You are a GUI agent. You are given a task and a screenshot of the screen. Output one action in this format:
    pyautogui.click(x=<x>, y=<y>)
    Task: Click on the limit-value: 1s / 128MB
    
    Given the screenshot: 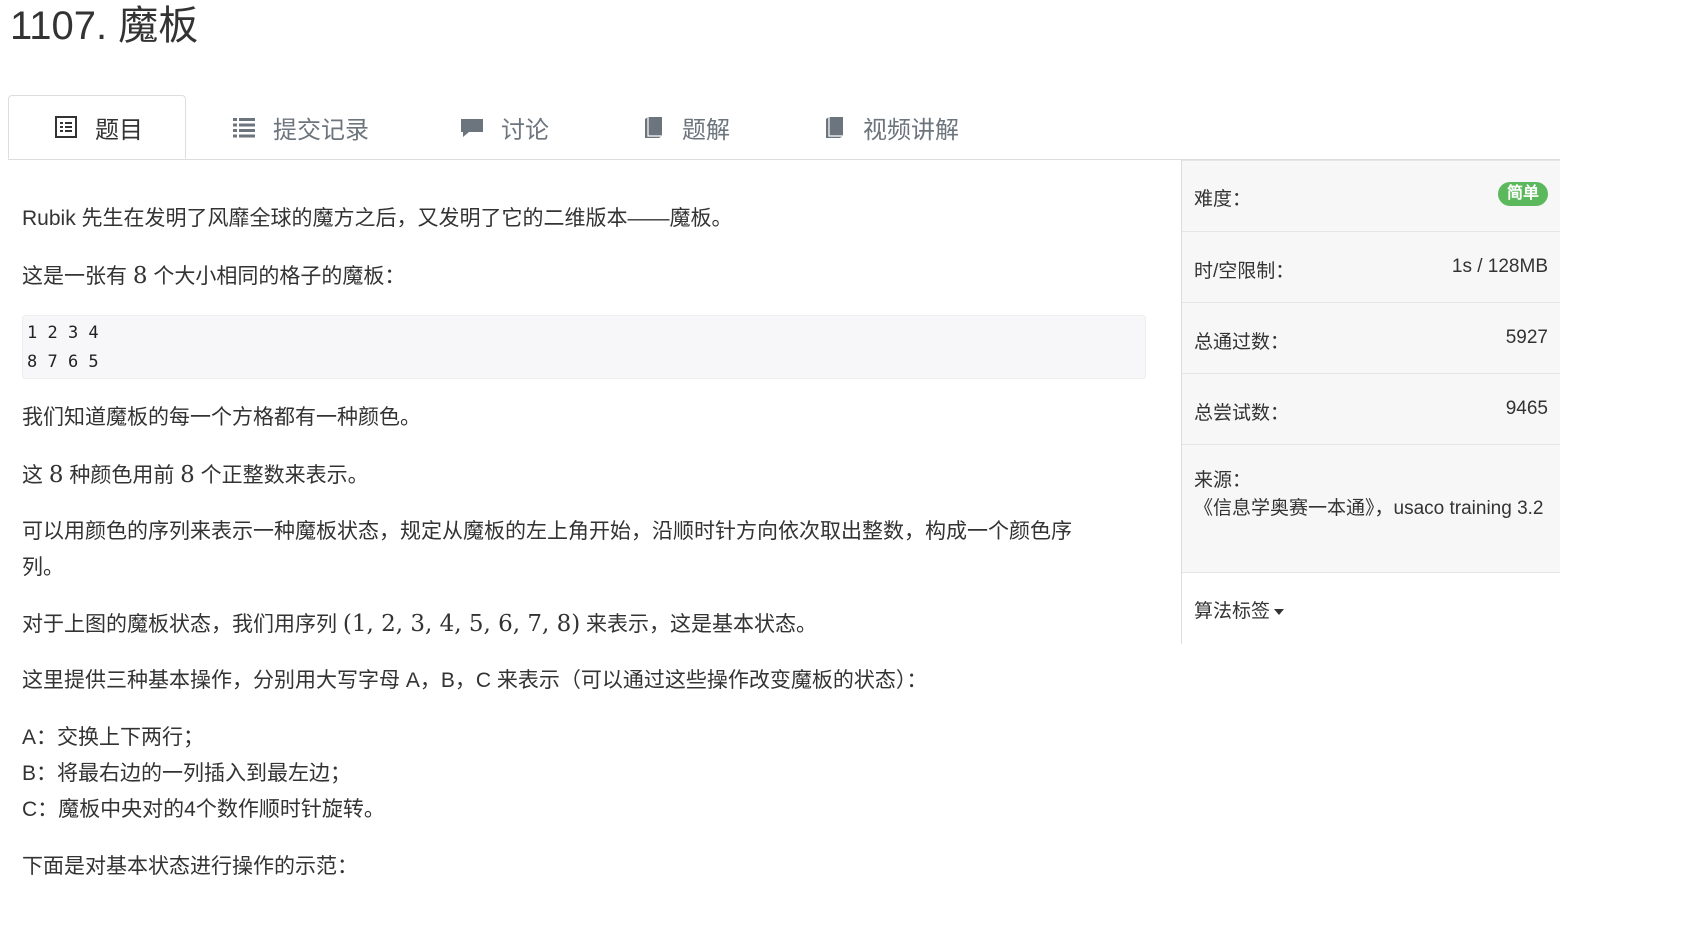 What is the action you would take?
    pyautogui.click(x=1499, y=266)
    